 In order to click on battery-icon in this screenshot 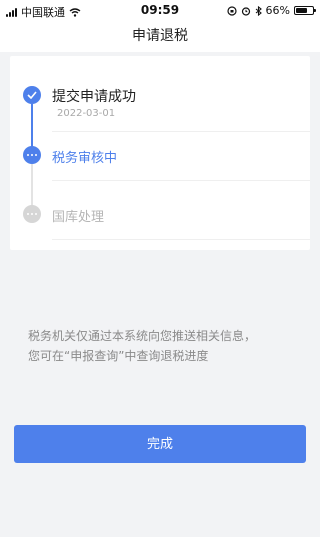, I will do `click(305, 10)`.